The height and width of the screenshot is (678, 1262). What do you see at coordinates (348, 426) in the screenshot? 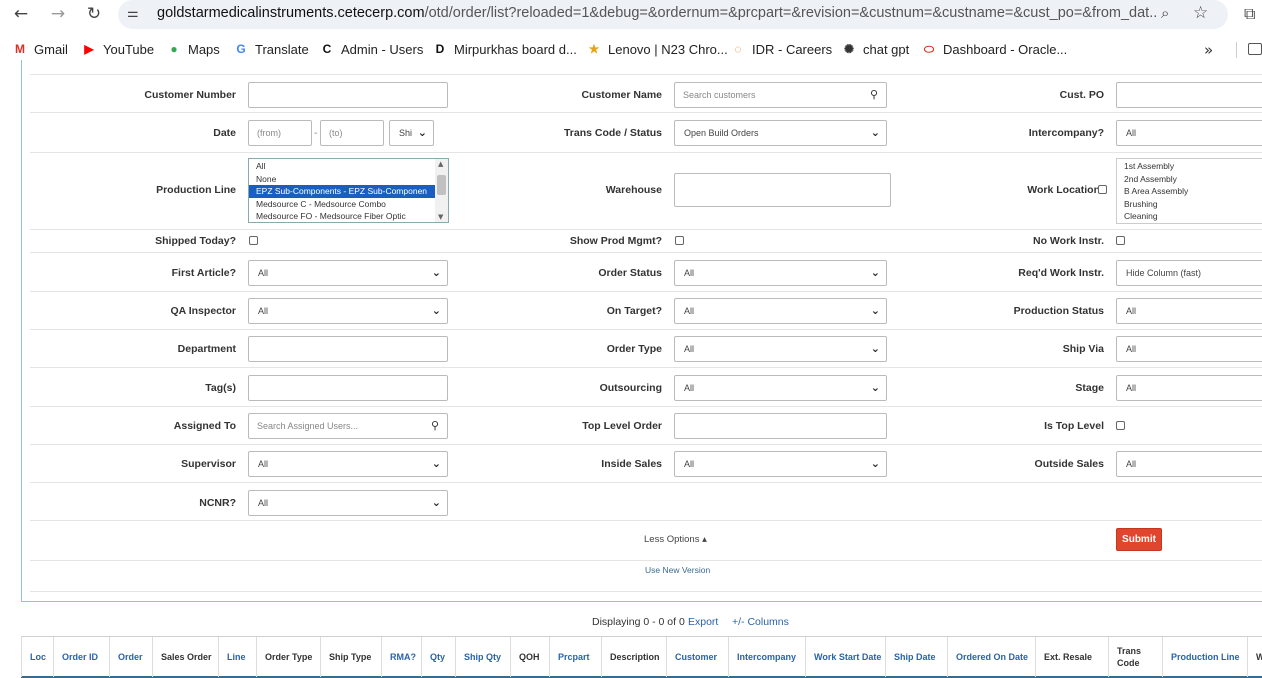
I see `assigned-to-search: Search Assigned Users... ⚲` at bounding box center [348, 426].